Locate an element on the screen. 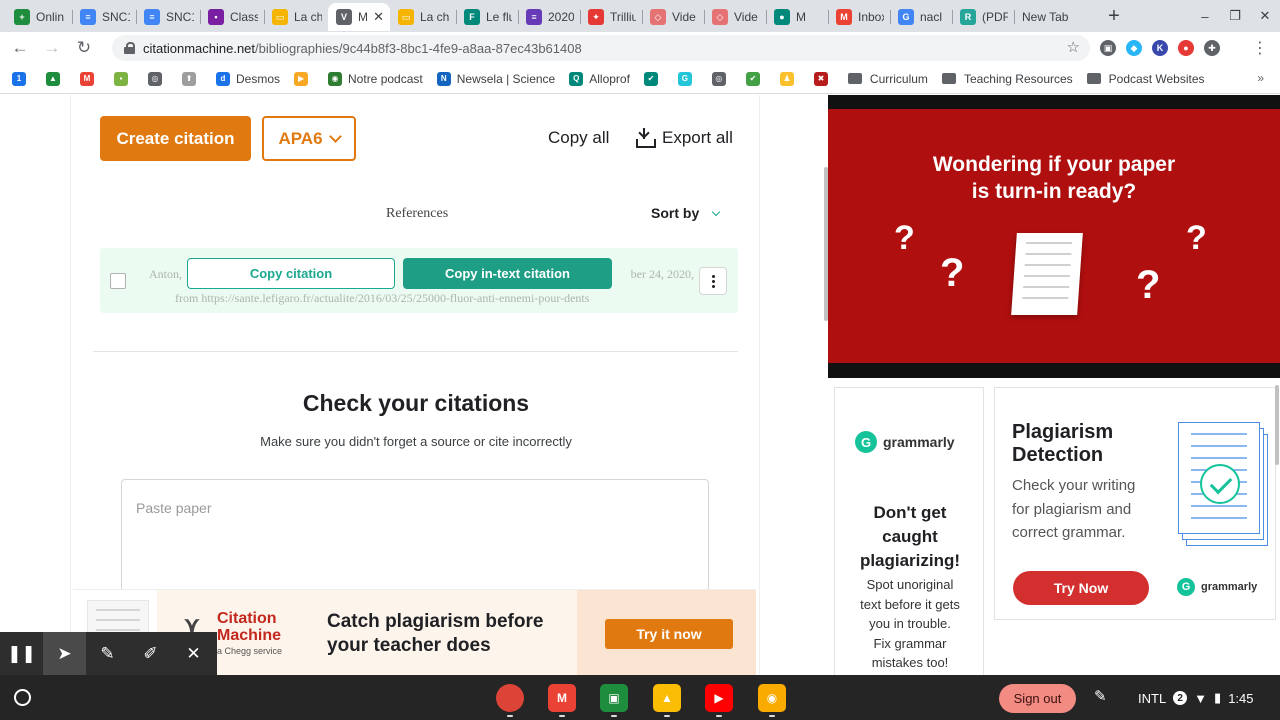  tab-6: ▭ La ch is located at coordinates (423, 17).